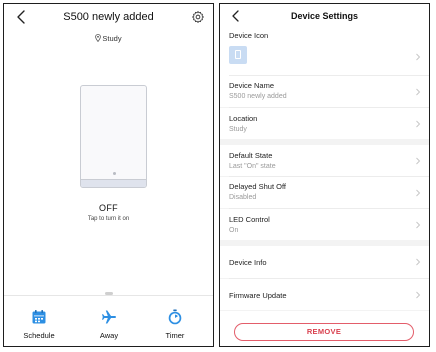  I want to click on setting-device-info-title: Device Info, so click(248, 262).